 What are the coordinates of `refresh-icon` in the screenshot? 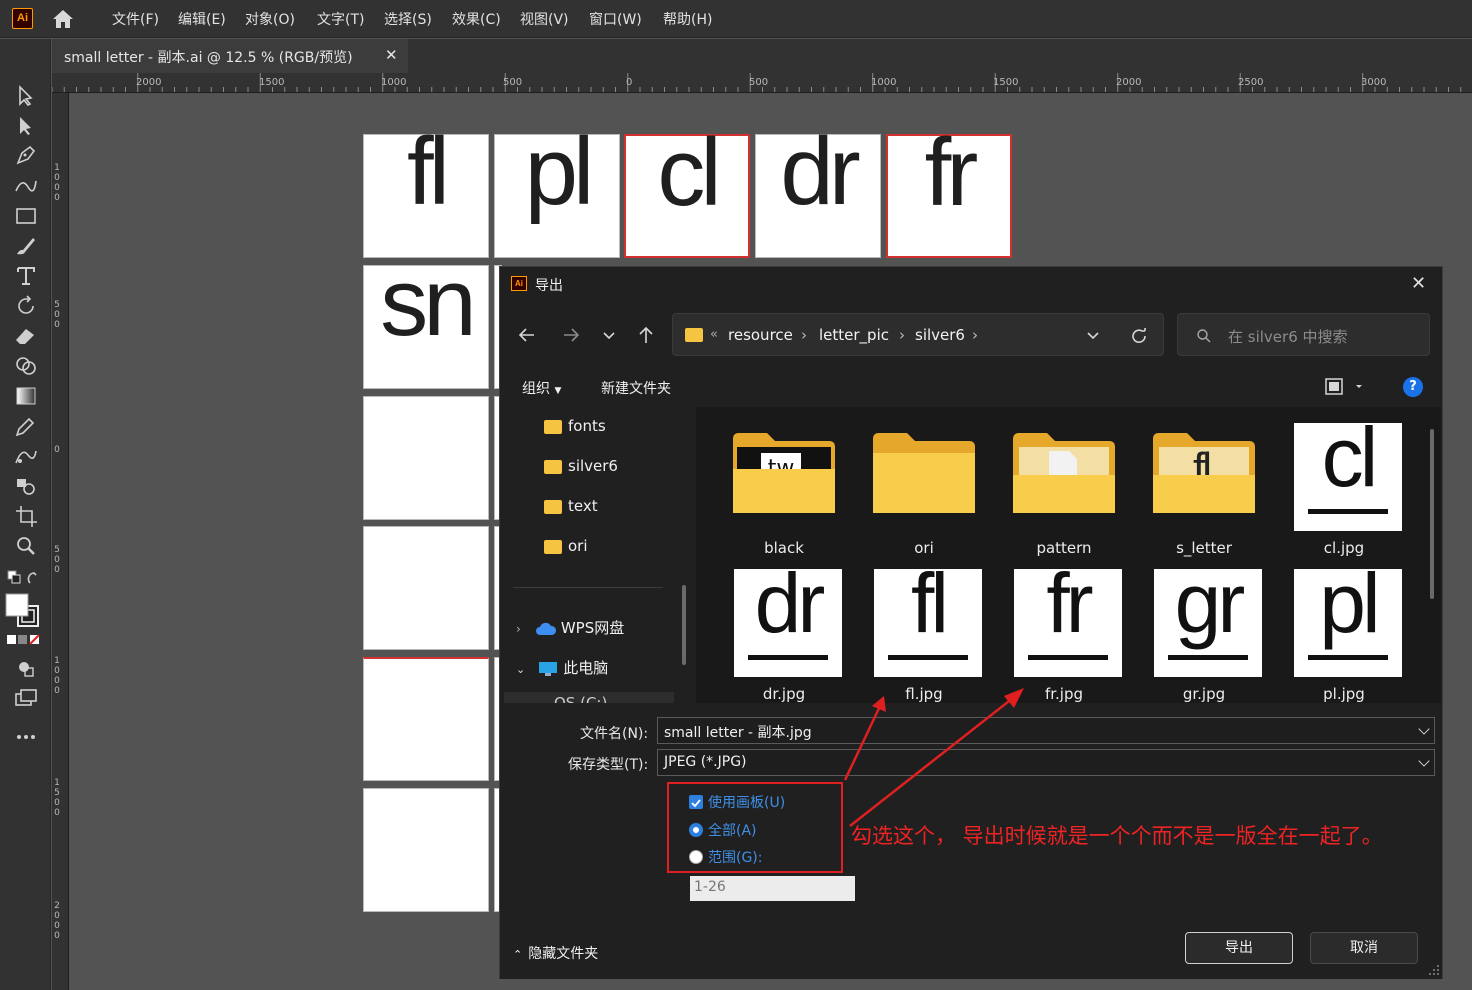 It's located at (1139, 336).